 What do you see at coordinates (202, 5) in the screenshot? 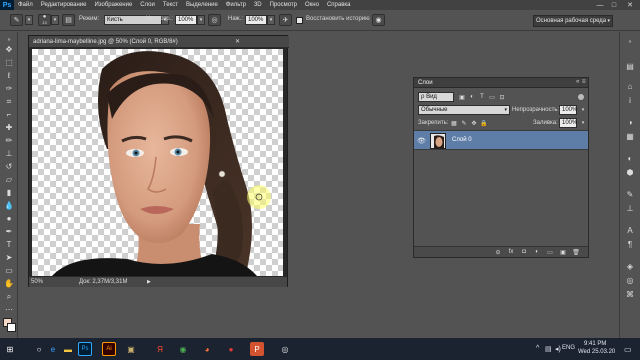
I see `menu-select: Выделение` at bounding box center [202, 5].